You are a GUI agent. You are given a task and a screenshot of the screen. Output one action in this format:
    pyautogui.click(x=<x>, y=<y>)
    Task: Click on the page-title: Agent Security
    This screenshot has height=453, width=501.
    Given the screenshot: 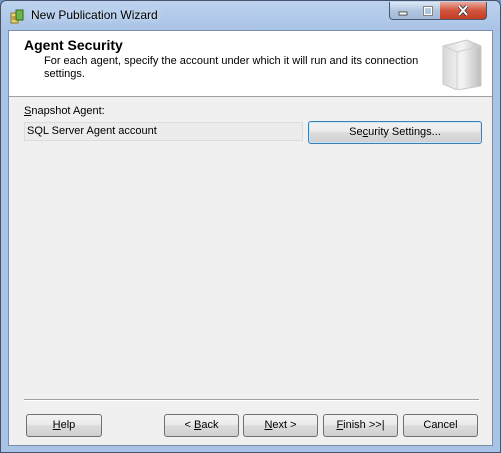 What is the action you would take?
    pyautogui.click(x=73, y=45)
    